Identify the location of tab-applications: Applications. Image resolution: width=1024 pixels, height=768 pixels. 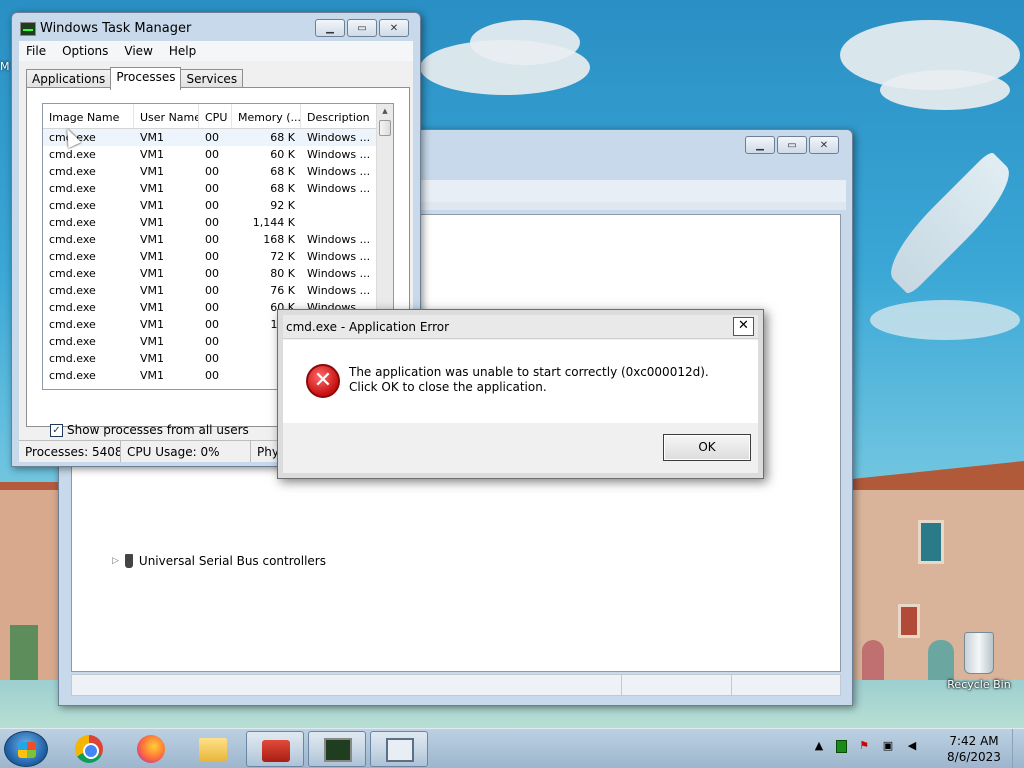
(69, 79).